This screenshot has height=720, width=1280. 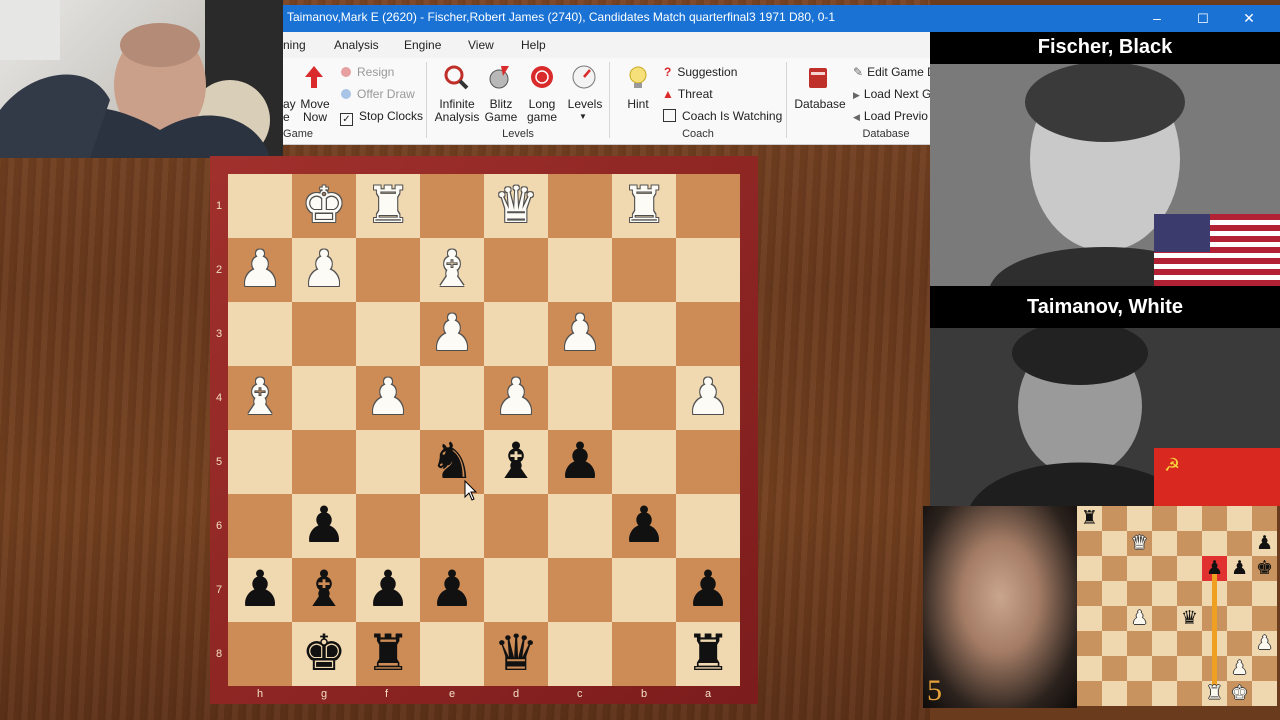 I want to click on square-c6, so click(x=580, y=526).